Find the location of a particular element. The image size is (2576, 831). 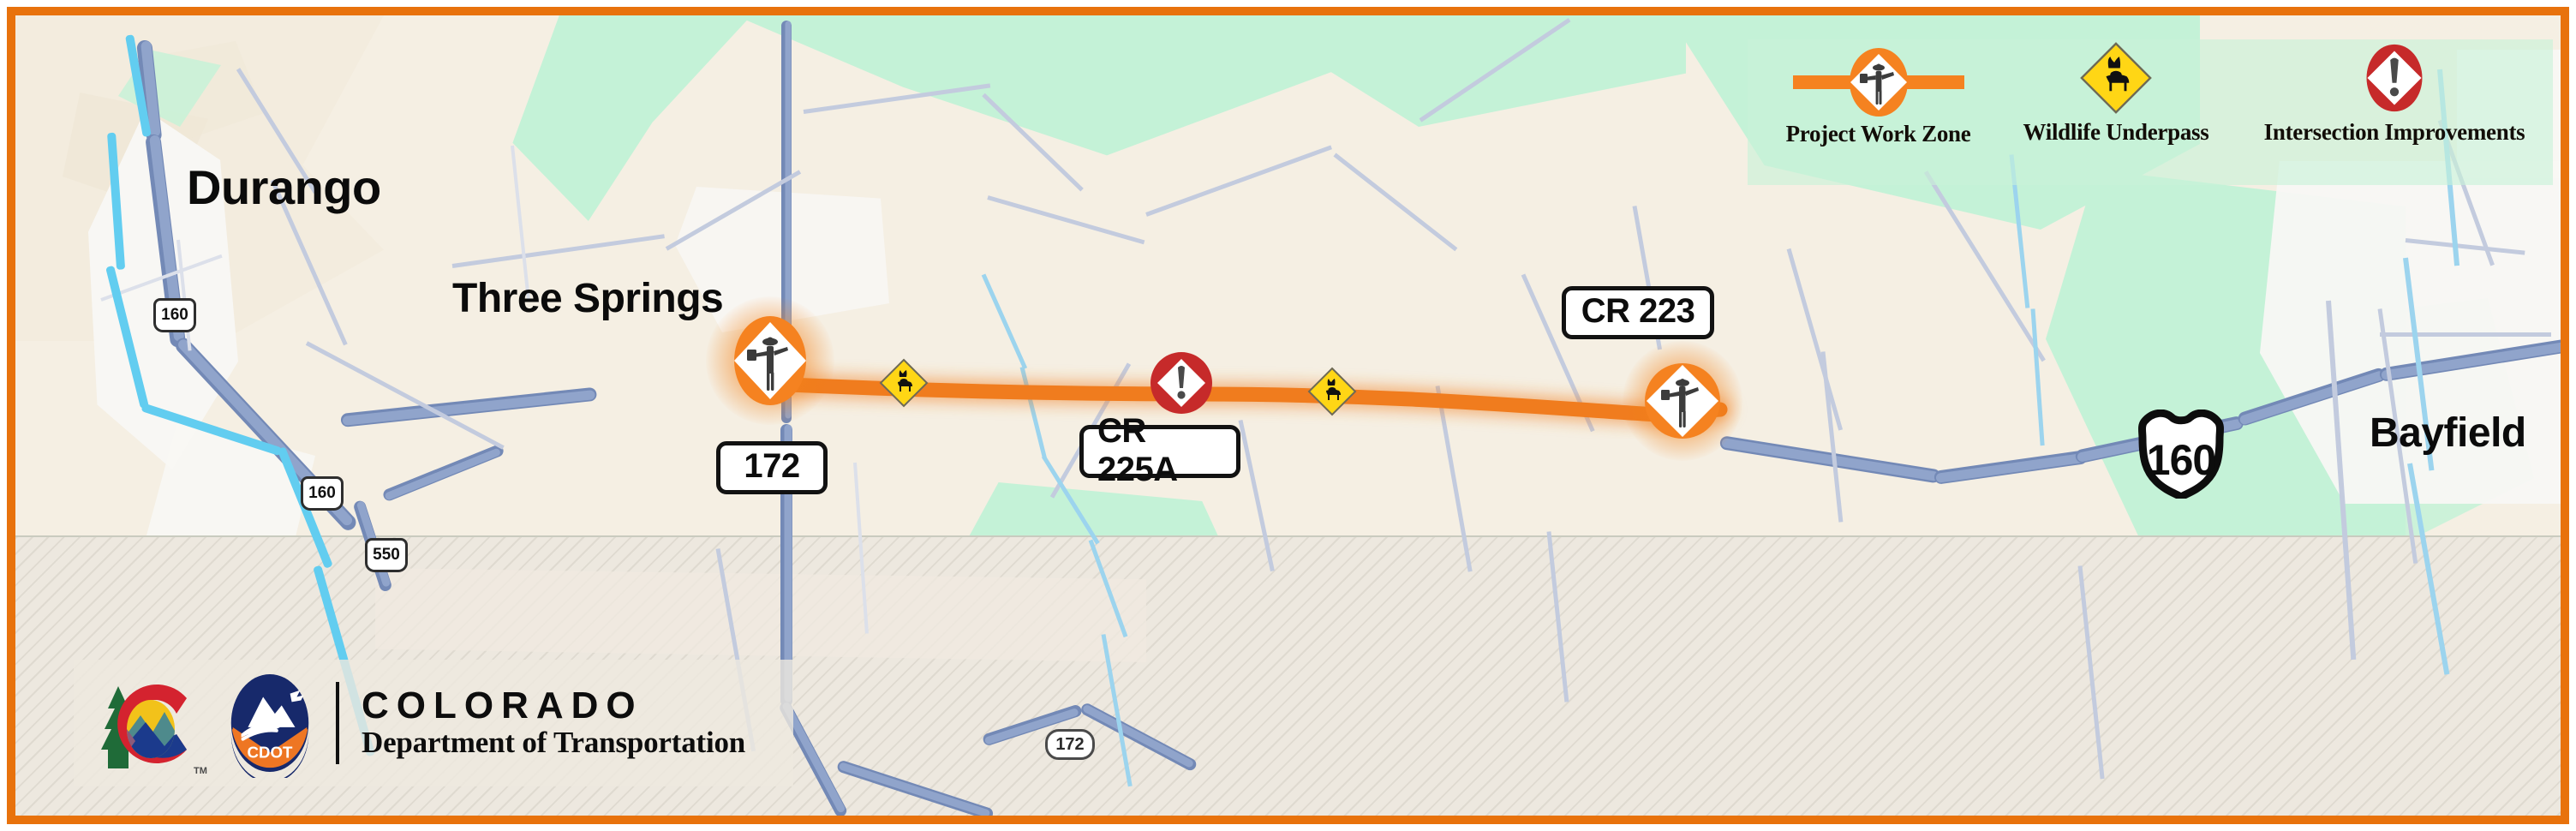

cdot-badge-text: CDOT is located at coordinates (271, 752).